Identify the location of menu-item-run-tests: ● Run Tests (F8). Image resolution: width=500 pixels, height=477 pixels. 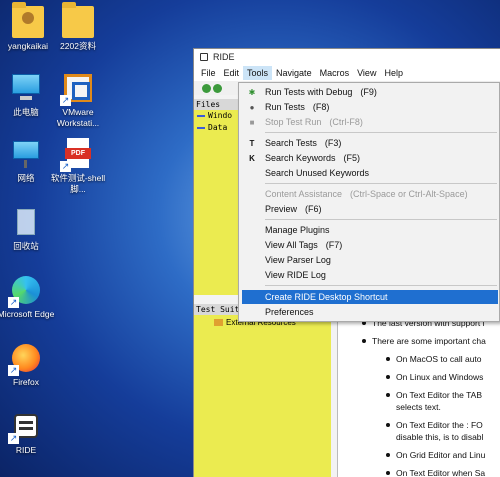
(370, 107).